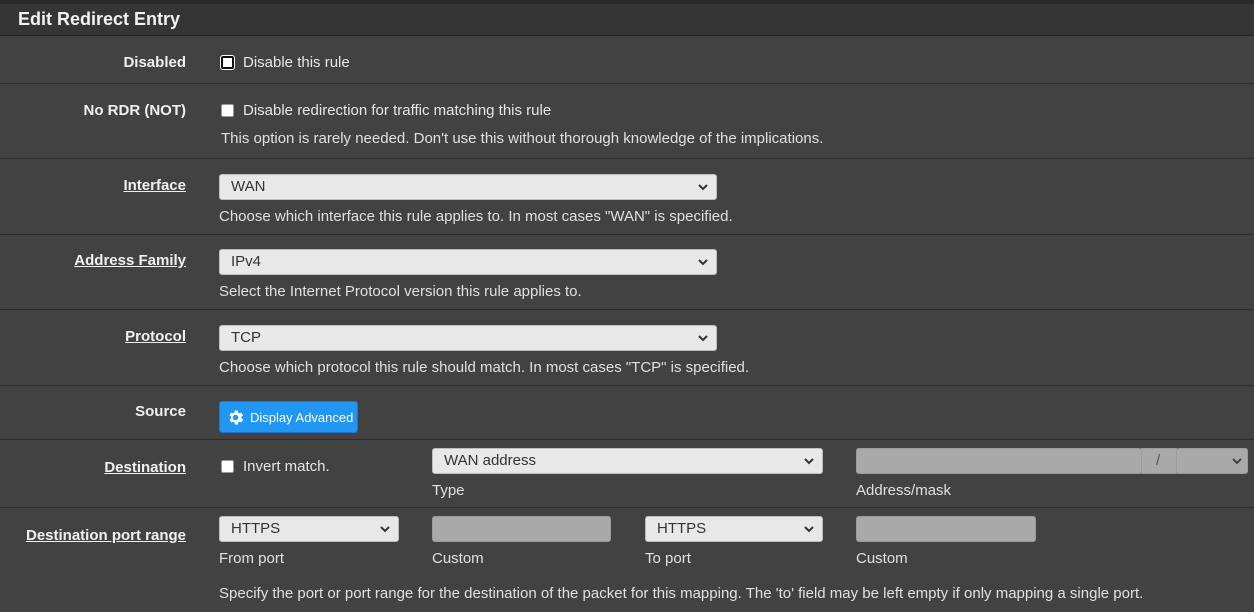 This screenshot has width=1254, height=612. Describe the element at coordinates (946, 529) in the screenshot. I see `to-port-custom-input` at that location.